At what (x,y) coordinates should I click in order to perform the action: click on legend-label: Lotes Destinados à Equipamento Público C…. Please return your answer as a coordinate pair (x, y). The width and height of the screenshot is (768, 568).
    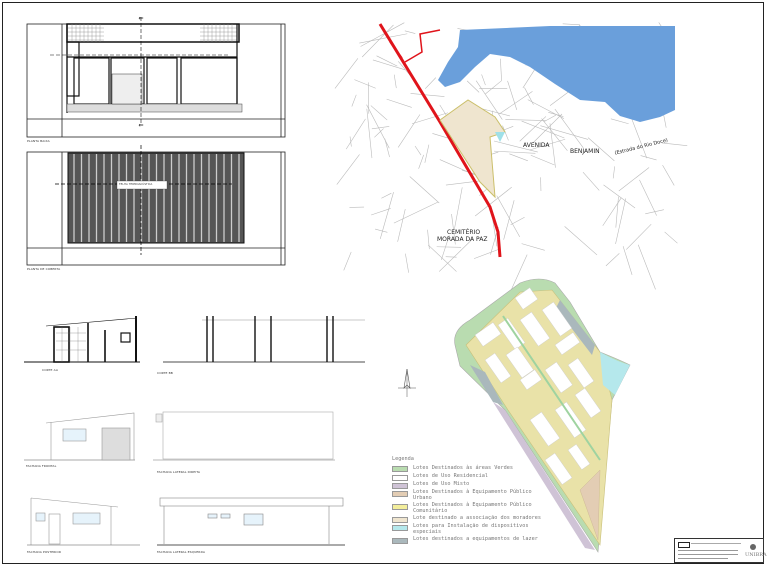
    Looking at the image, I should click on (472, 508).